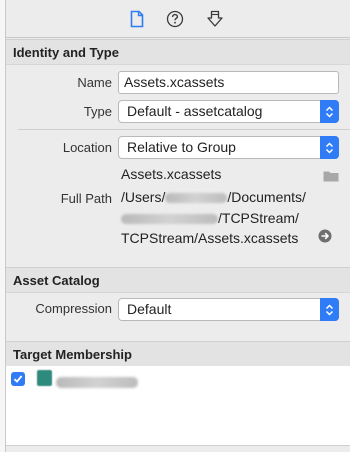  What do you see at coordinates (178, 280) in the screenshot?
I see `asset-catalog-section-header: Asset Catalog` at bounding box center [178, 280].